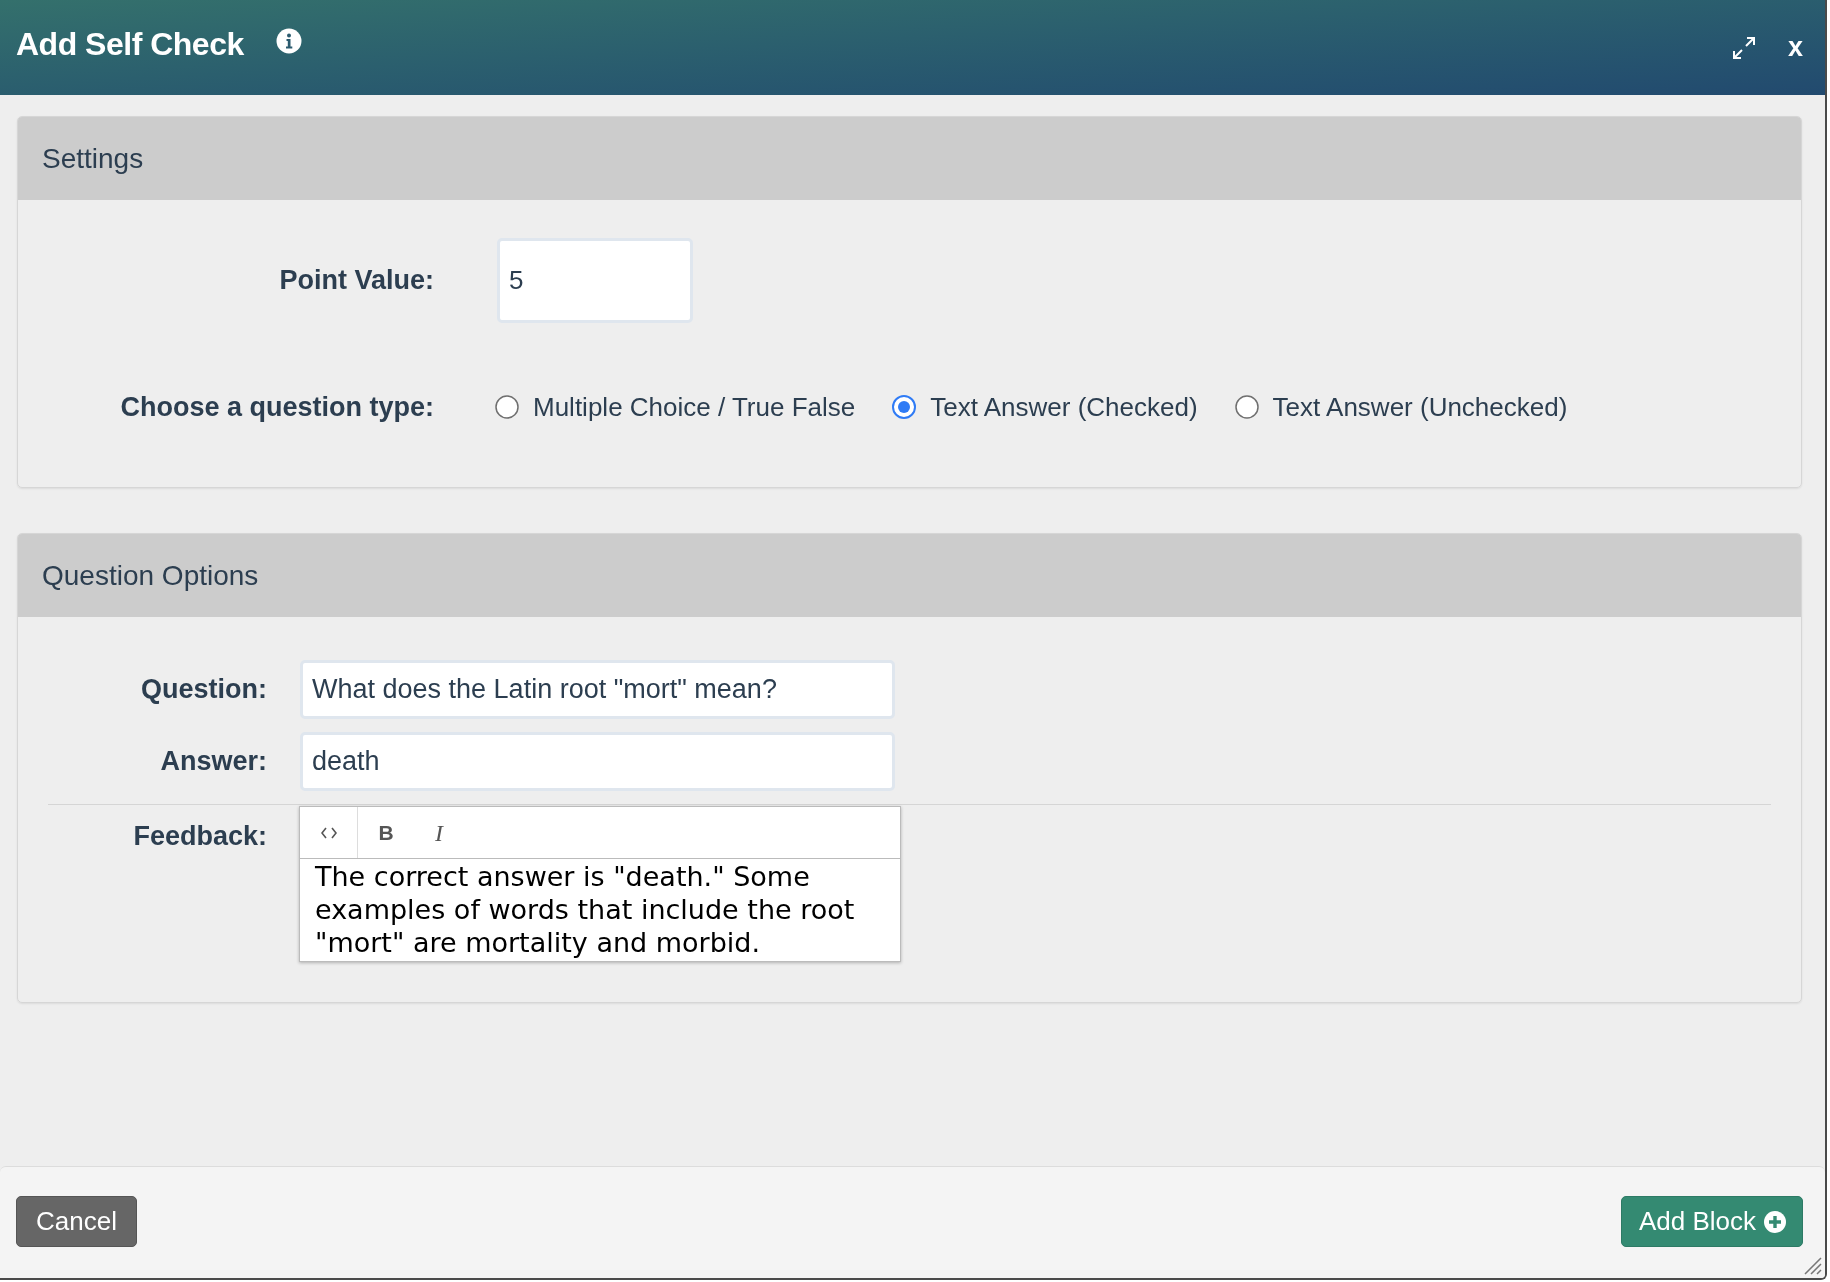 This screenshot has height=1282, width=1830. What do you see at coordinates (1711, 1221) in the screenshot?
I see `add-block-button: Add Block` at bounding box center [1711, 1221].